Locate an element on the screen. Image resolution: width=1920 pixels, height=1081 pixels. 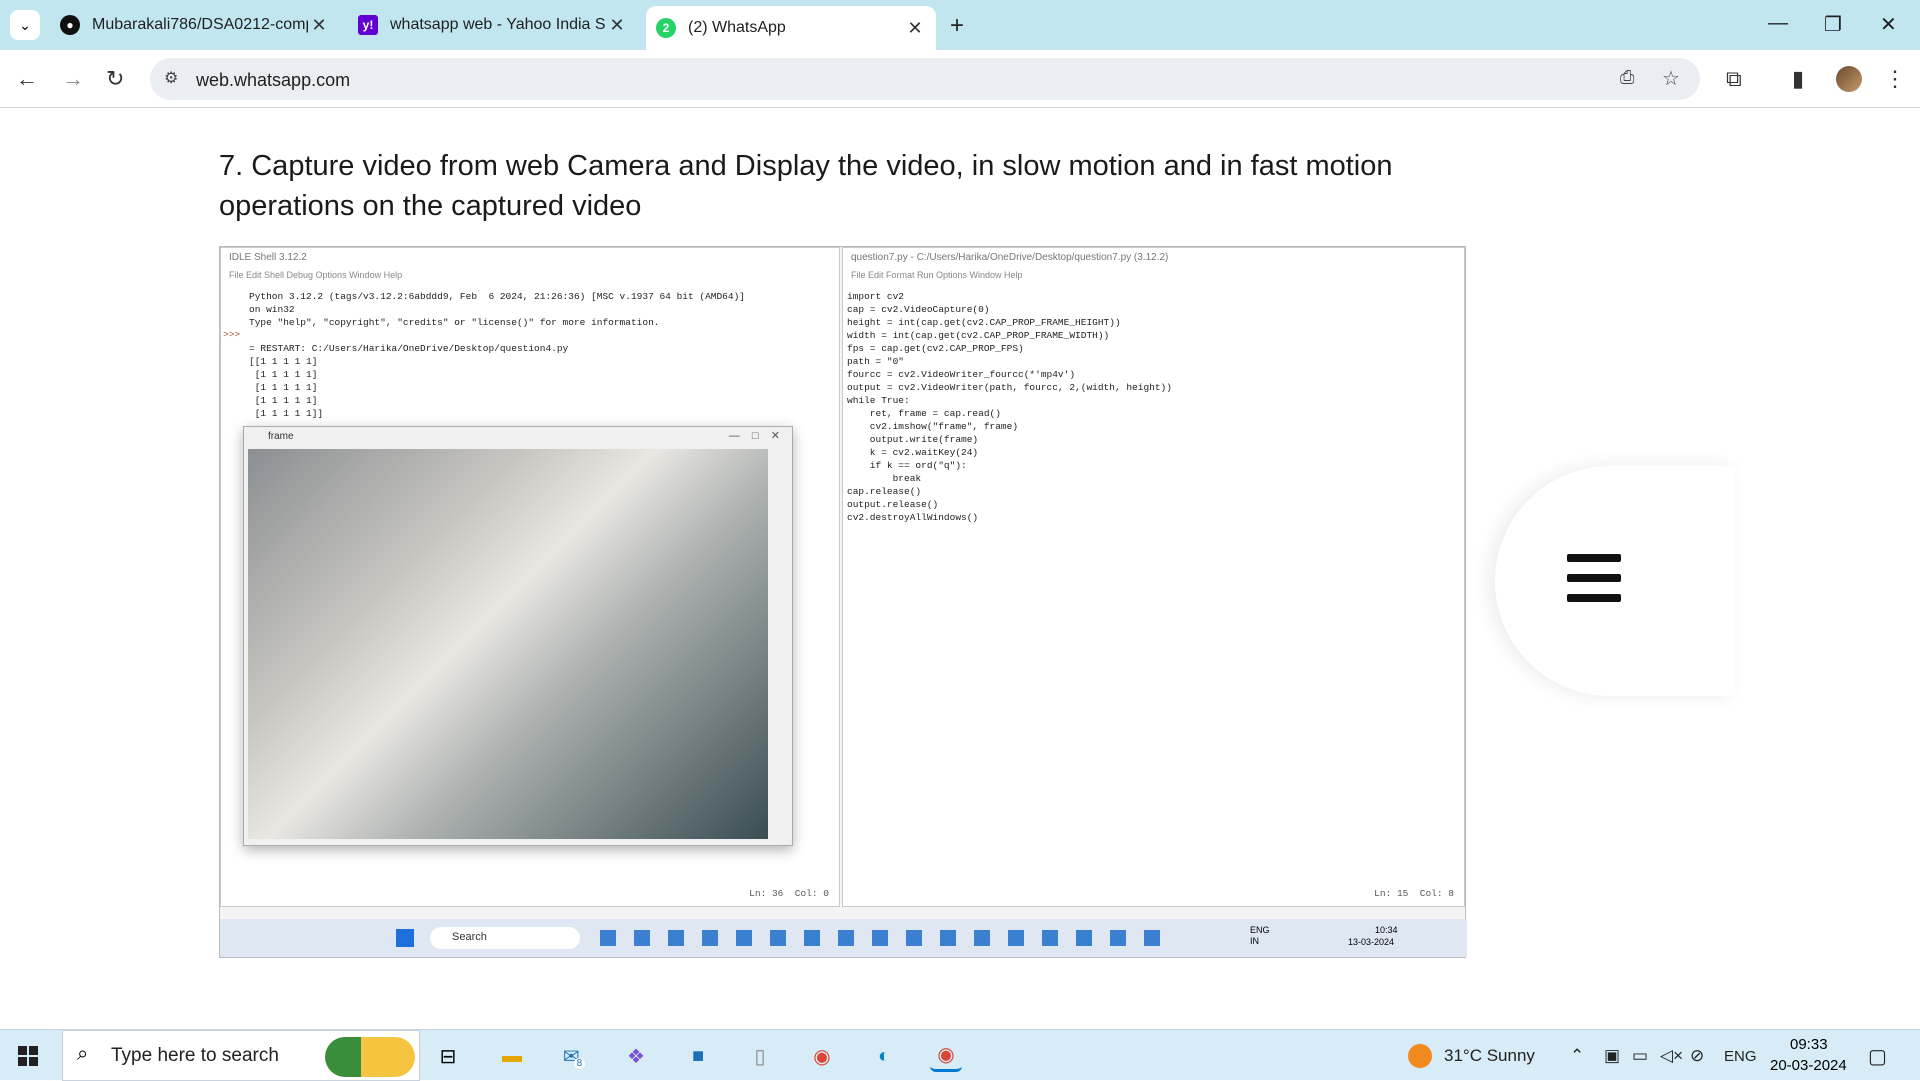
search-icon: ⌕ is located at coordinates (83, 1054).